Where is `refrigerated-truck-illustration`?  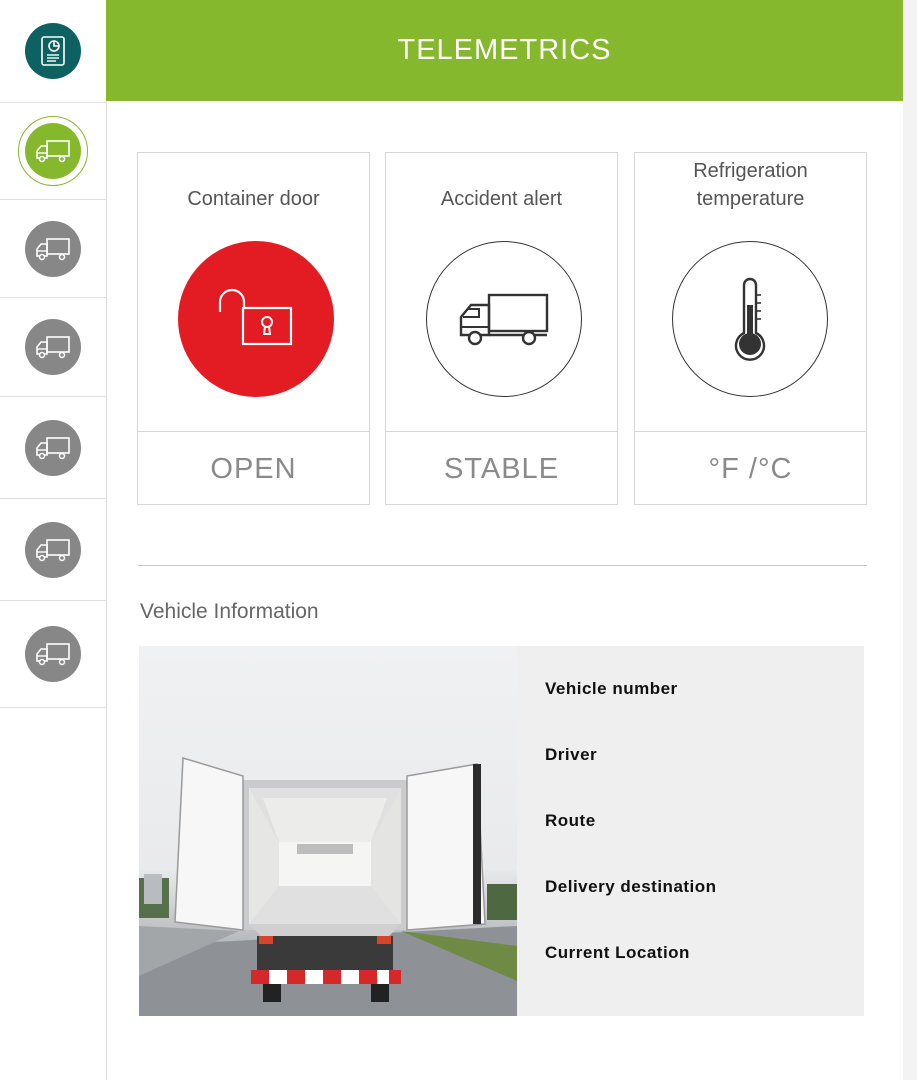 refrigerated-truck-illustration is located at coordinates (328, 886).